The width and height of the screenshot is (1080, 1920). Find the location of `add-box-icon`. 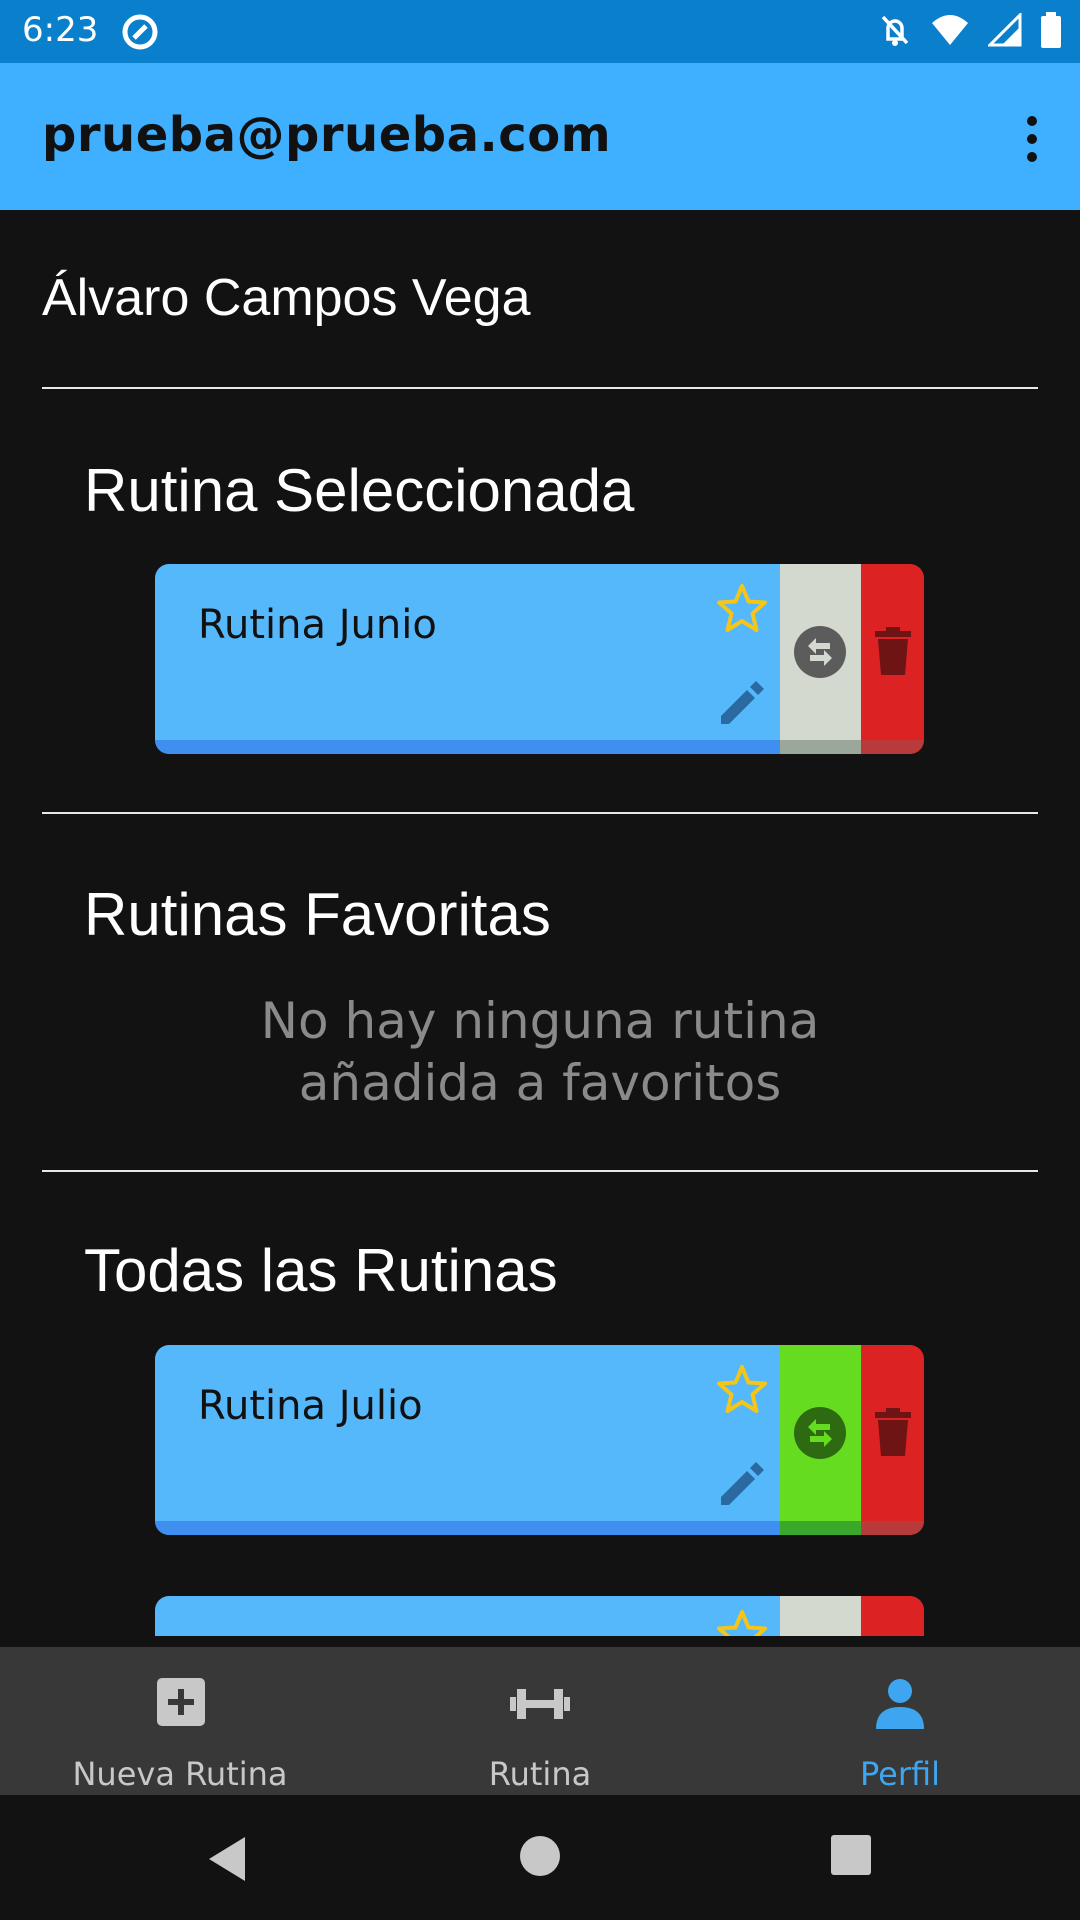

add-box-icon is located at coordinates (181, 1702).